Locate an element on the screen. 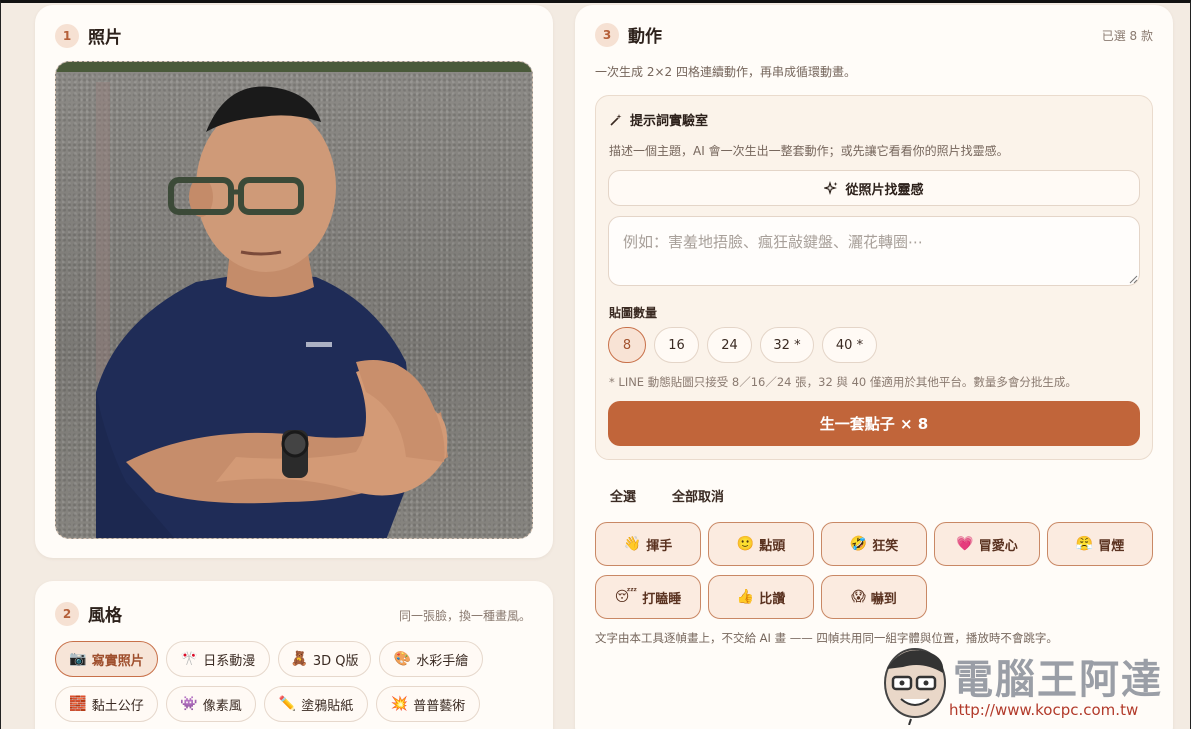  steam-face-icon: 😤 is located at coordinates (1084, 544).